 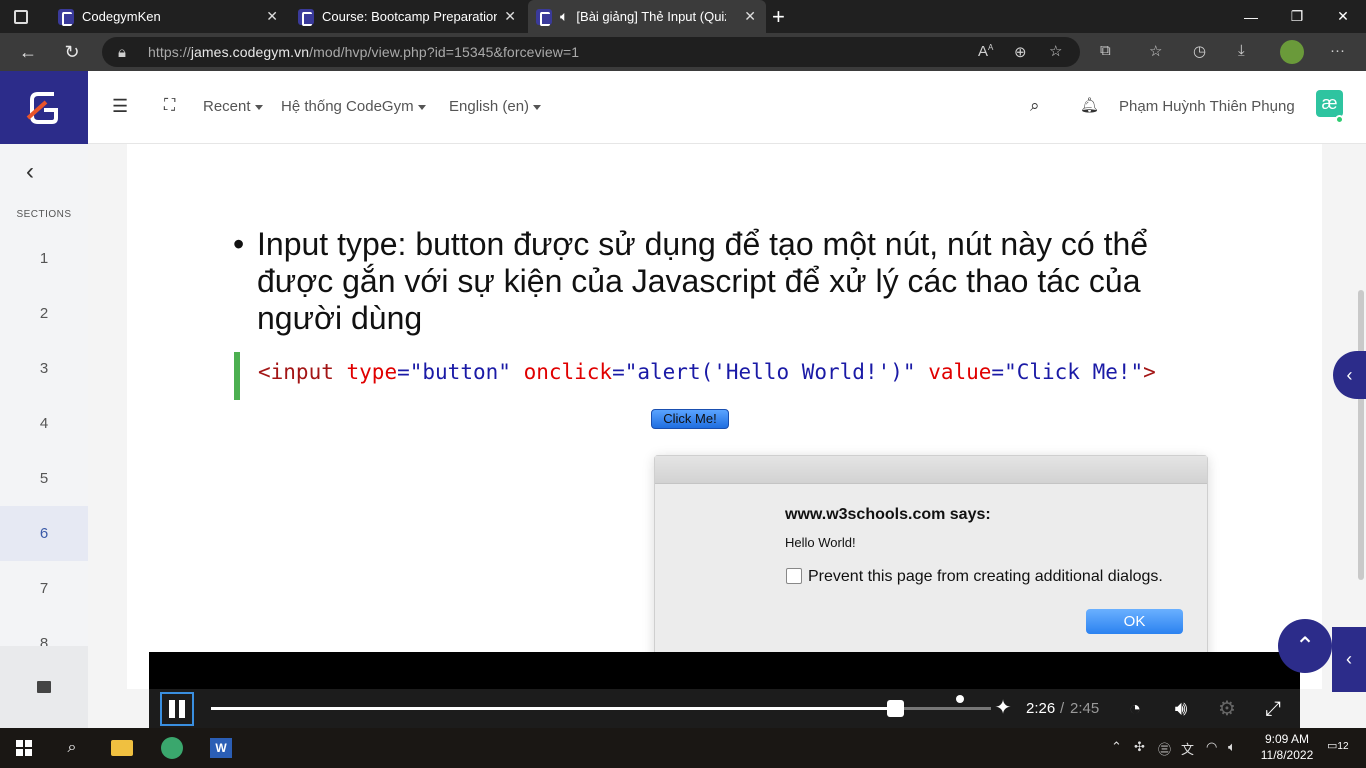 I want to click on archive-icon, so click(x=44, y=687).